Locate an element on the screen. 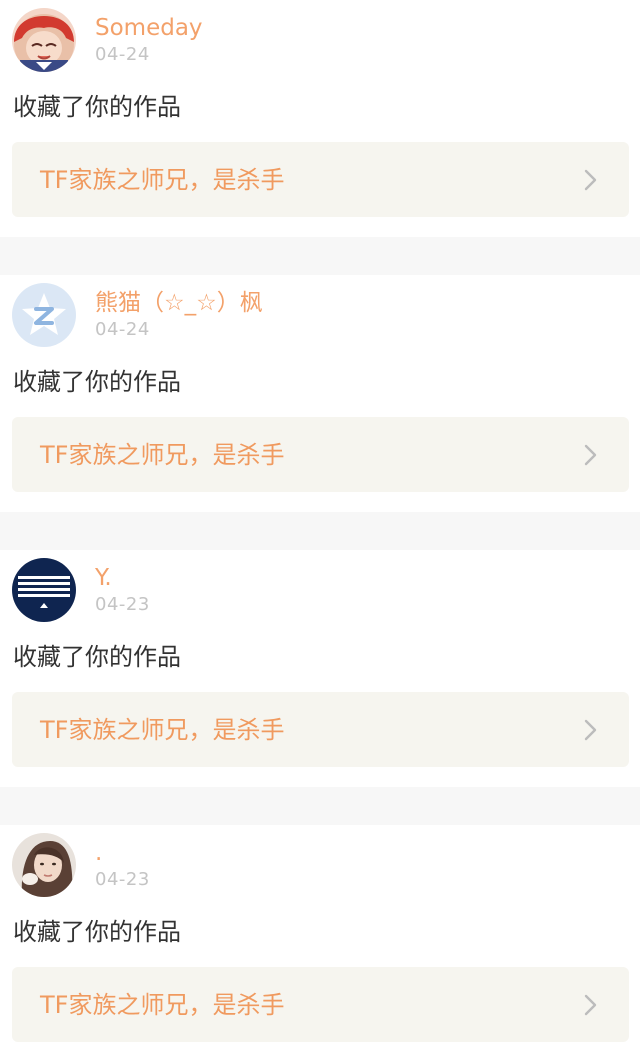  username: Someday is located at coordinates (149, 28).